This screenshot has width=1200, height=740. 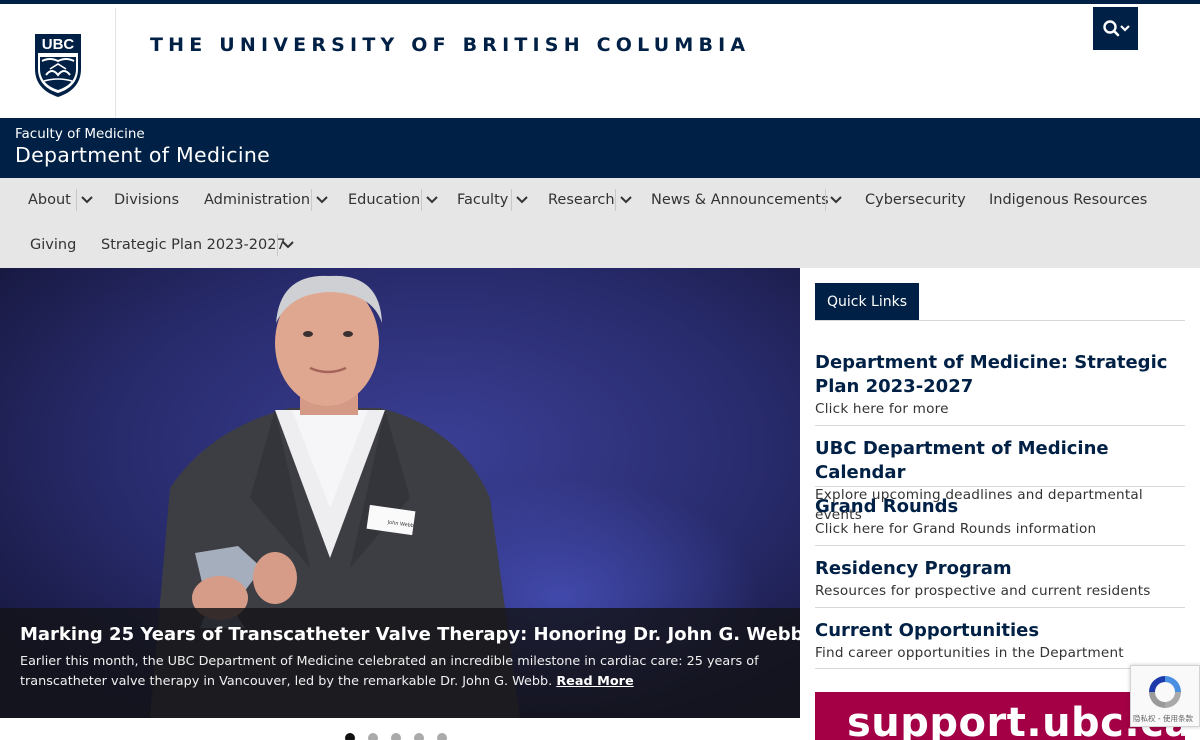 I want to click on quick-link-subtitle: Click here for Grand Rounds information, so click(x=956, y=529).